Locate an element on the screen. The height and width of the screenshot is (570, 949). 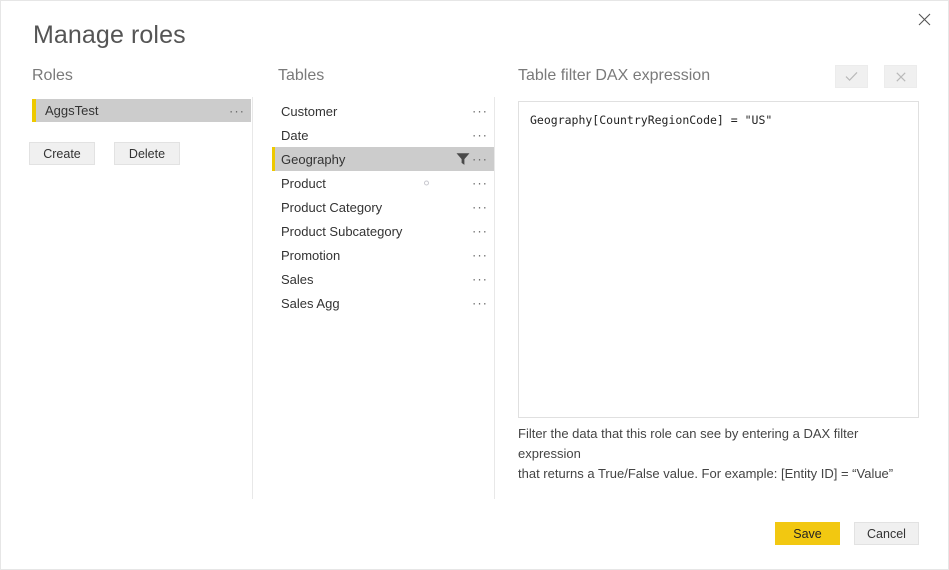
close-button is located at coordinates (924, 19).